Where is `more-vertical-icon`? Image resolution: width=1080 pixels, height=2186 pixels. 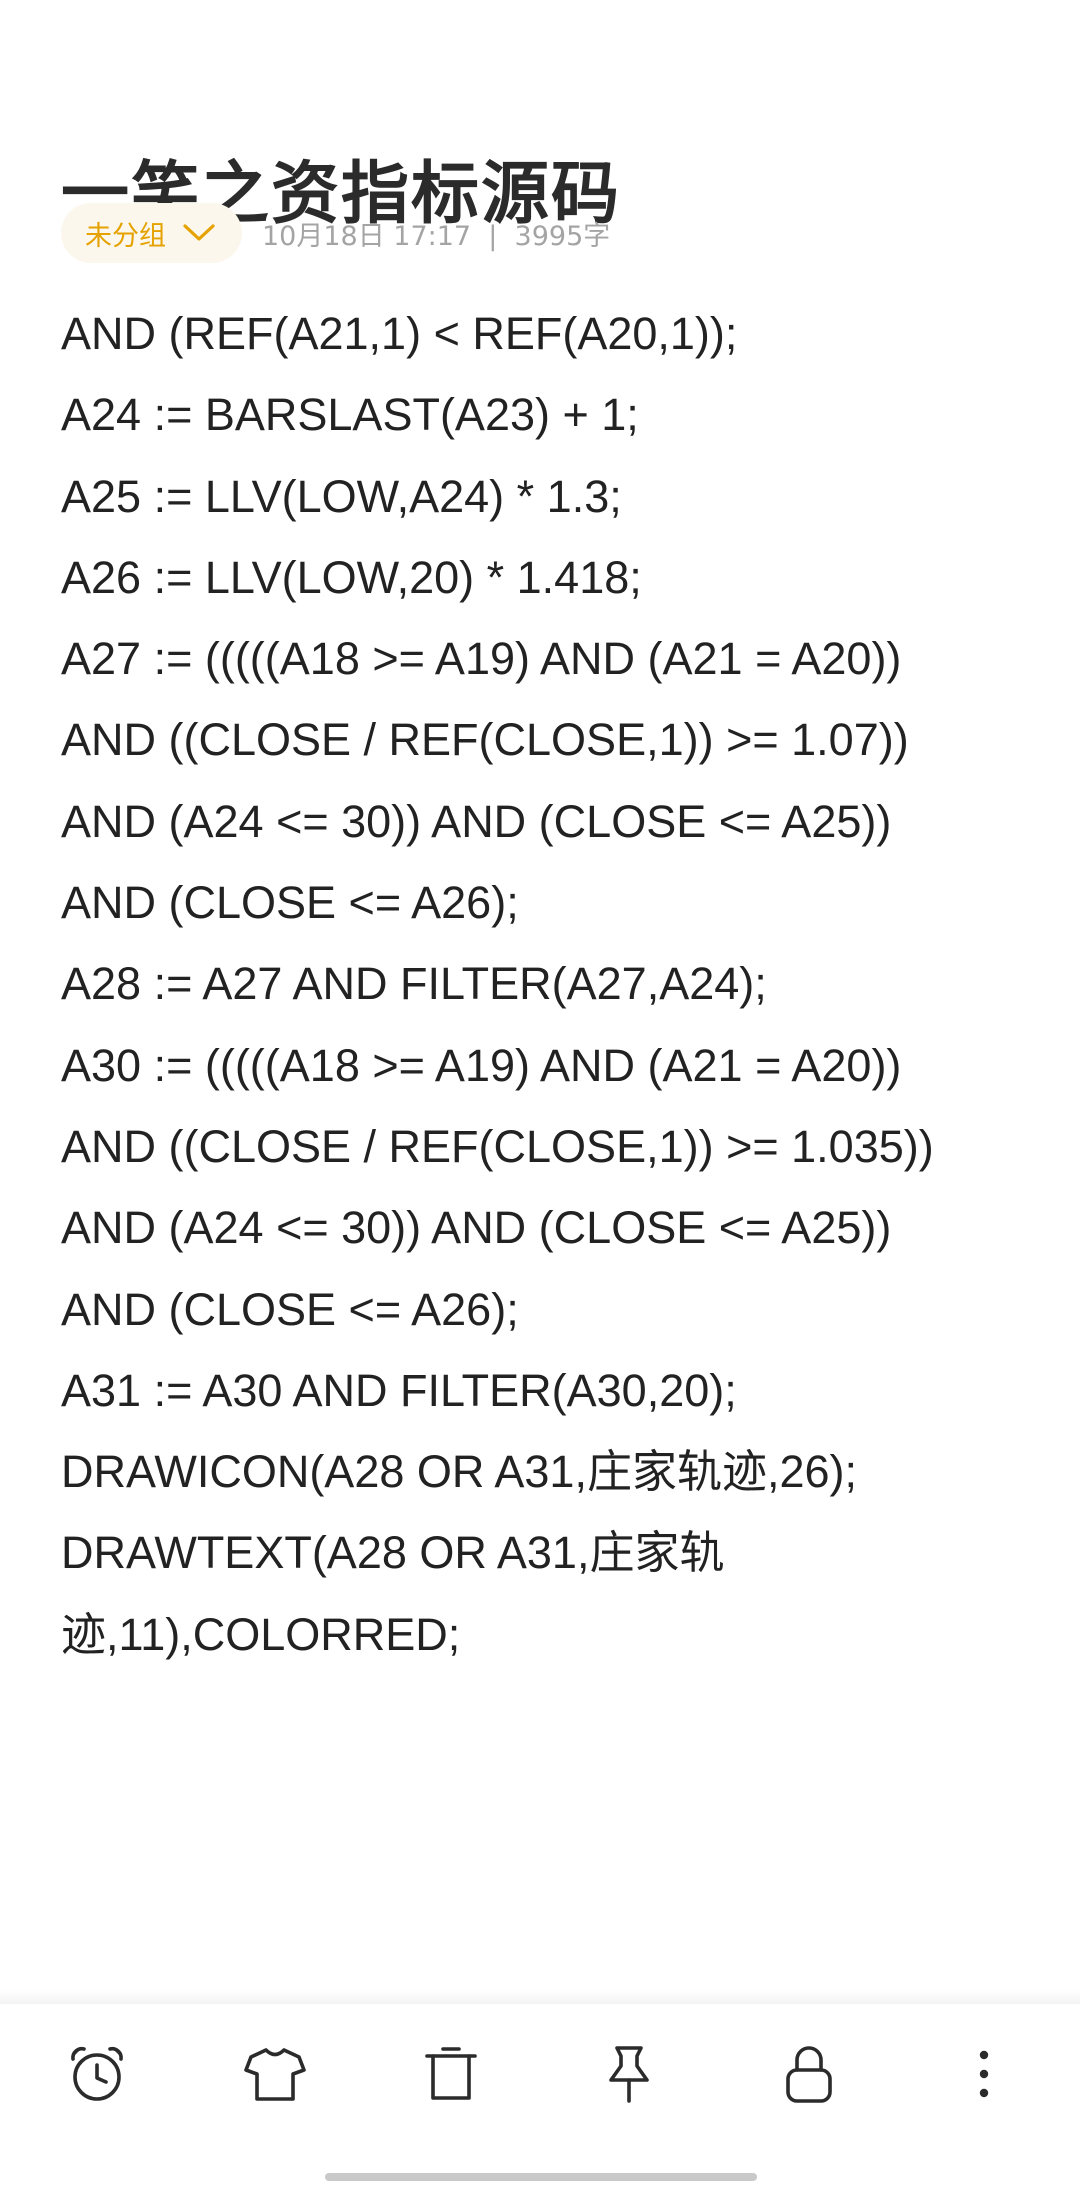 more-vertical-icon is located at coordinates (984, 2074).